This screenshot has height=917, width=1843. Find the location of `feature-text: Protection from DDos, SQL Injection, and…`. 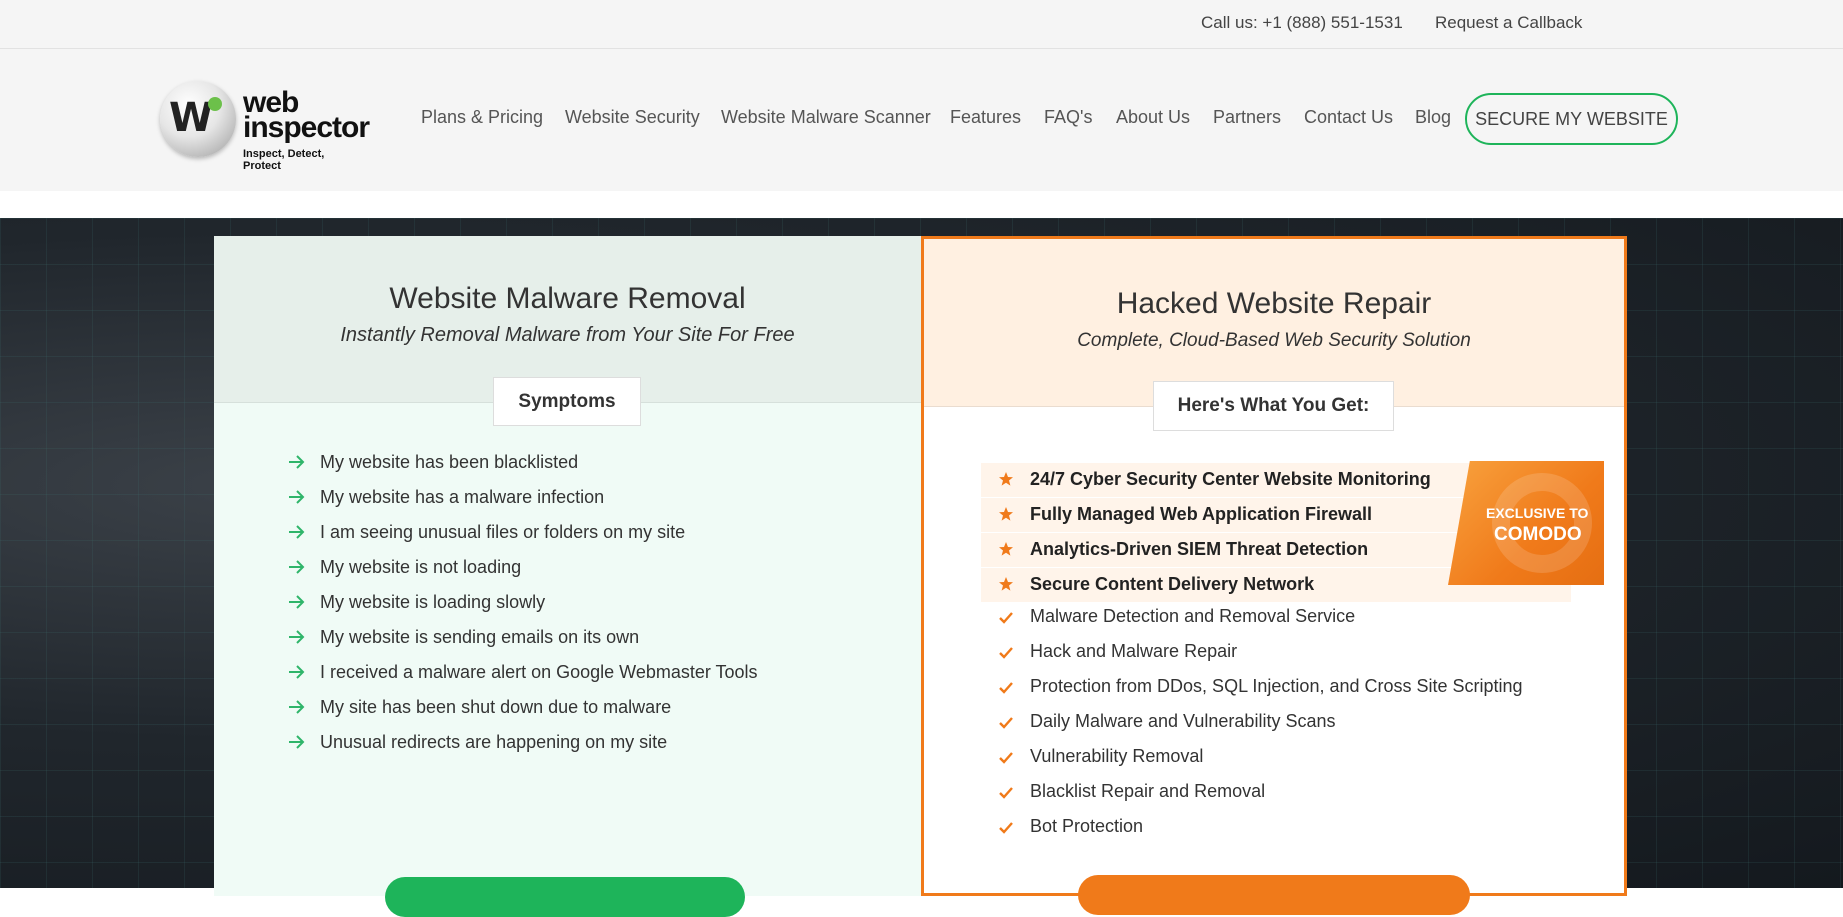

feature-text: Protection from DDos, SQL Injection, and… is located at coordinates (1276, 686).